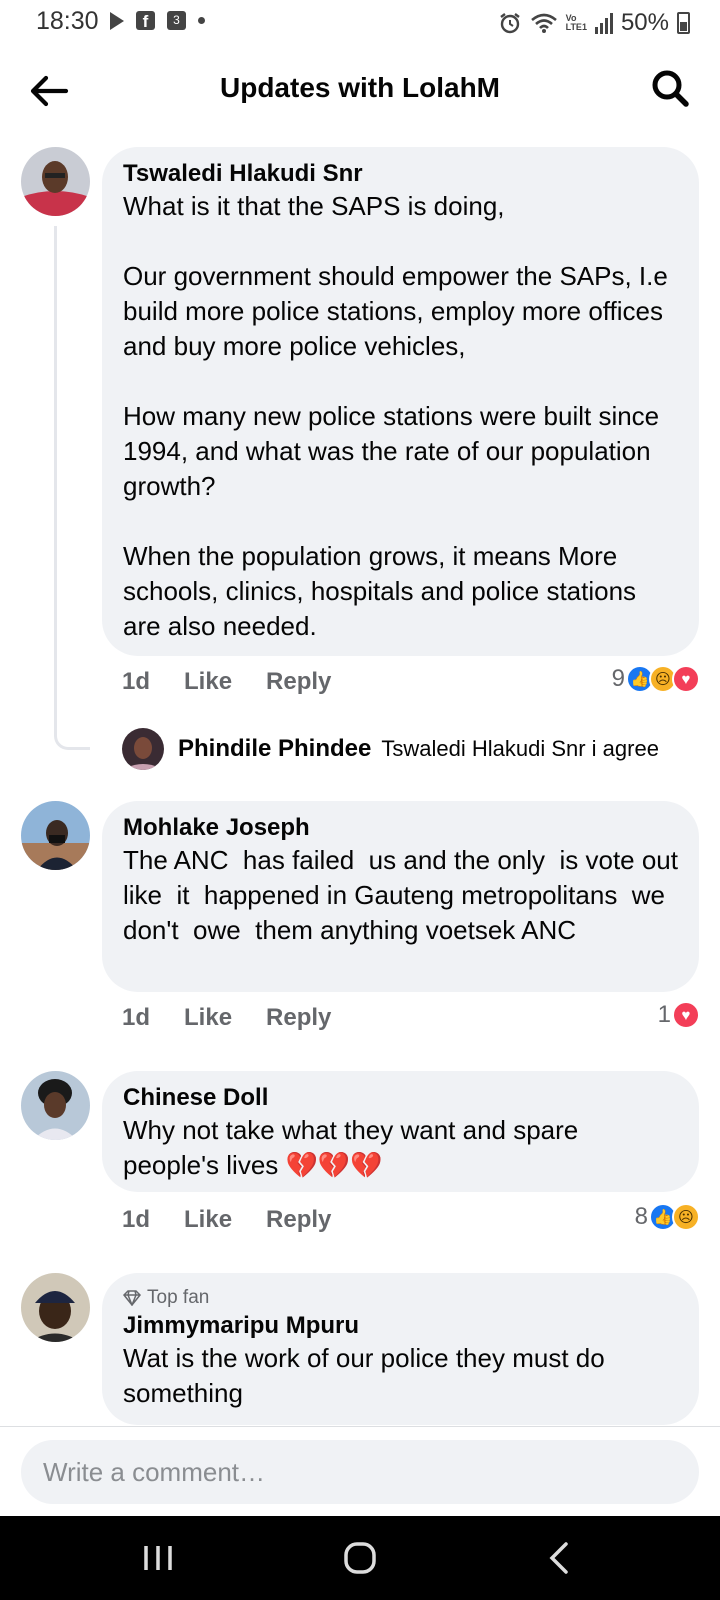  Describe the element at coordinates (543, 23) in the screenshot. I see `wifi-icon` at that location.